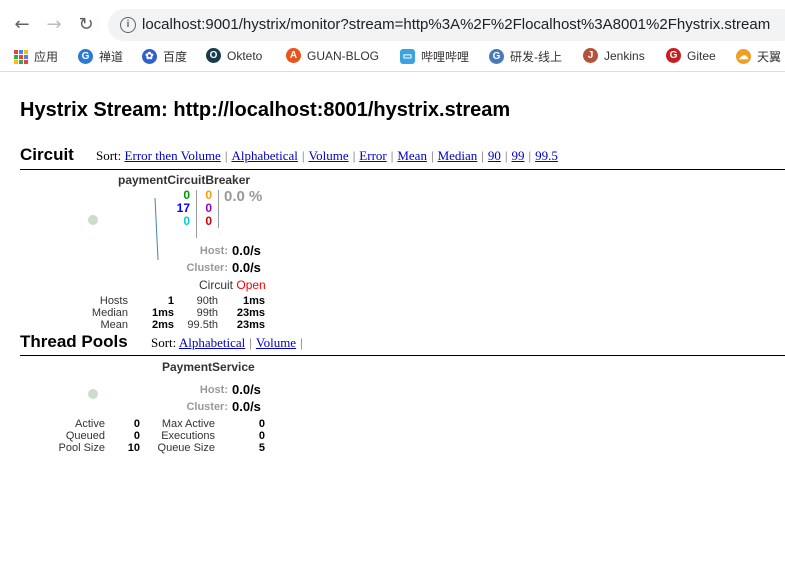  I want to click on bookmark-zentao: G 禅道, so click(100, 56).